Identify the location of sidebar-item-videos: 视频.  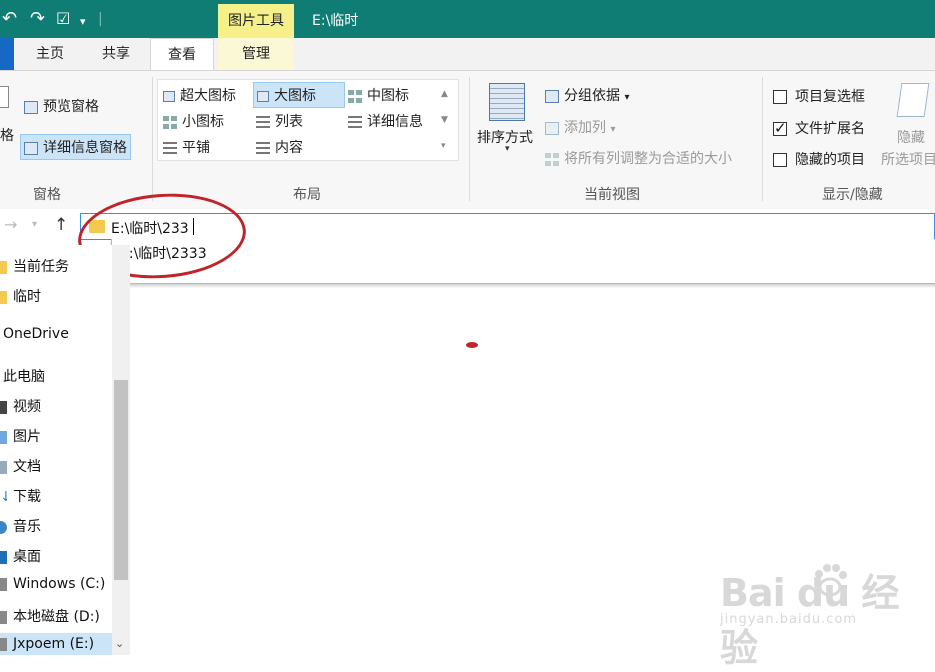
(20, 406).